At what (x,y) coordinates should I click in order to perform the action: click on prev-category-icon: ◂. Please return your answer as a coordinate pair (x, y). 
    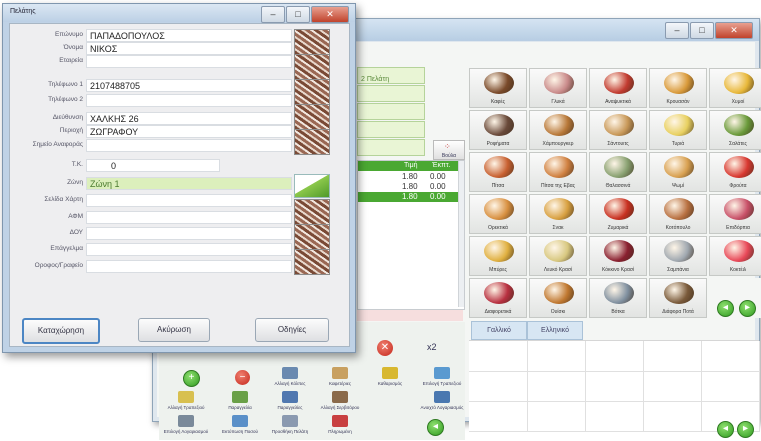
    Looking at the image, I should click on (725, 308).